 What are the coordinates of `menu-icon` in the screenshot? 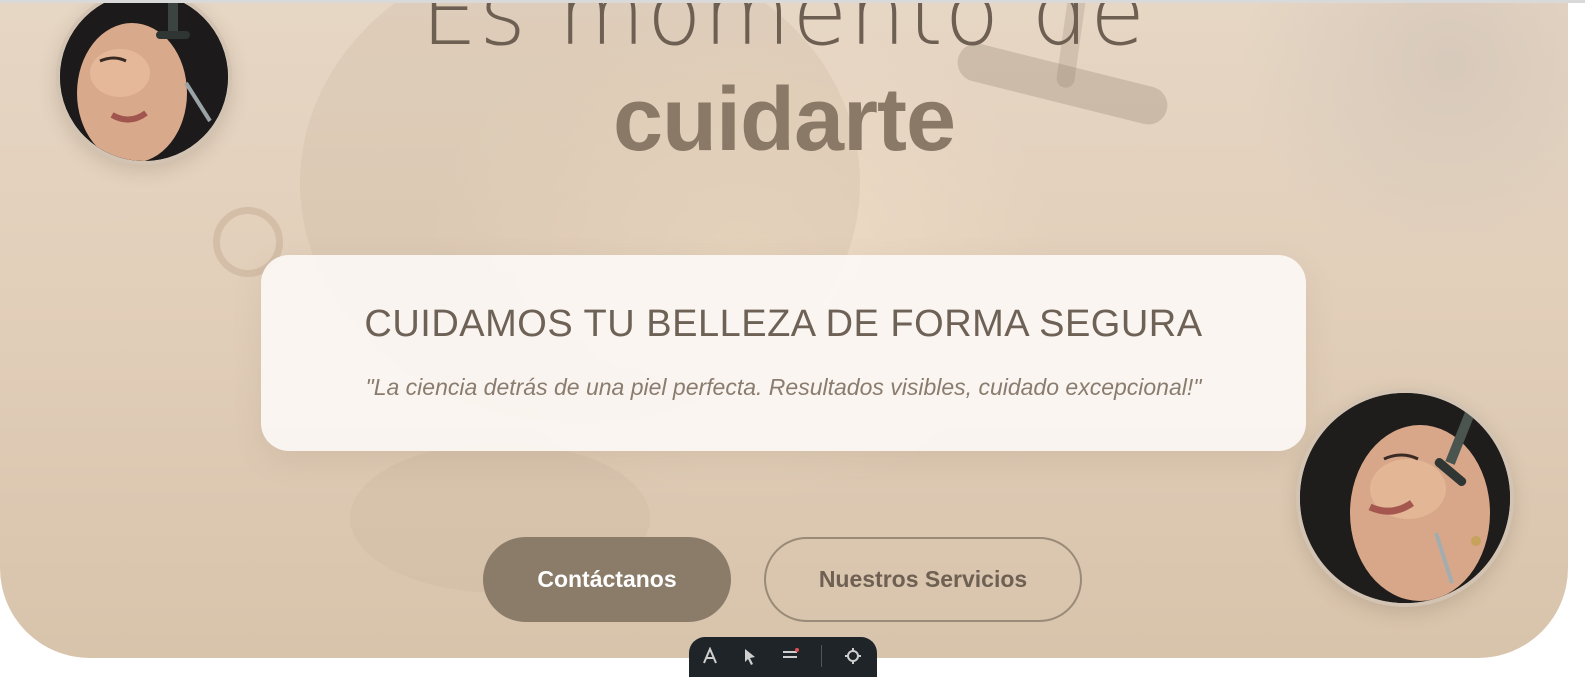 It's located at (790, 656).